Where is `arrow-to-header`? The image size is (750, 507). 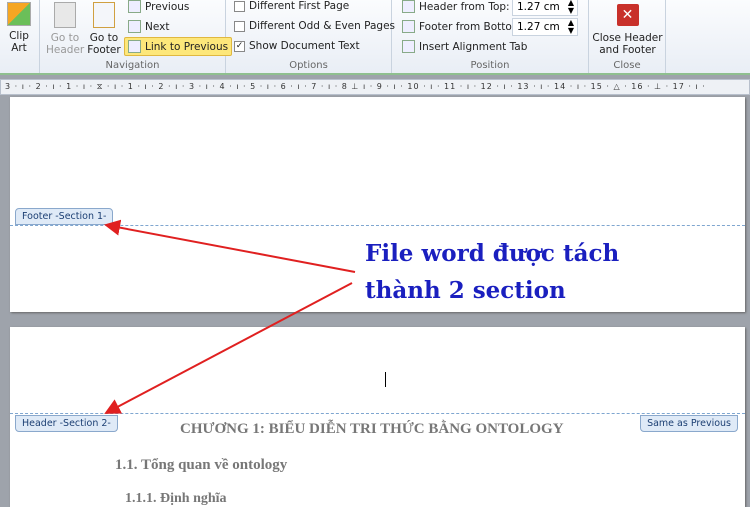 arrow-to-header is located at coordinates (228, 348).